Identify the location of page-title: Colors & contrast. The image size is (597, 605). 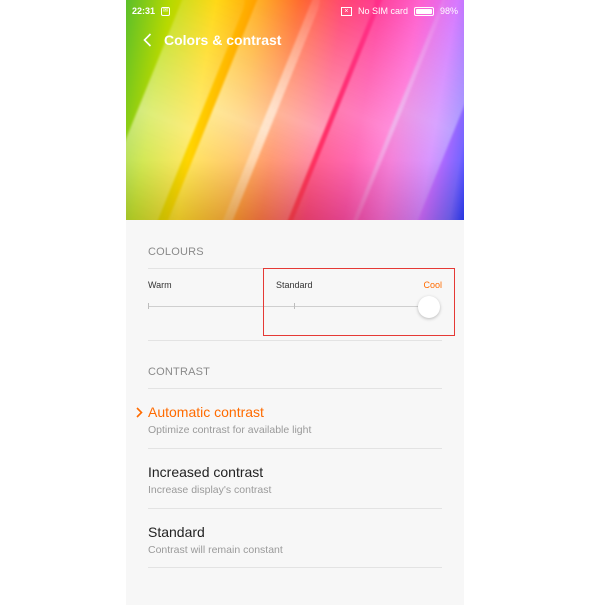
(223, 40).